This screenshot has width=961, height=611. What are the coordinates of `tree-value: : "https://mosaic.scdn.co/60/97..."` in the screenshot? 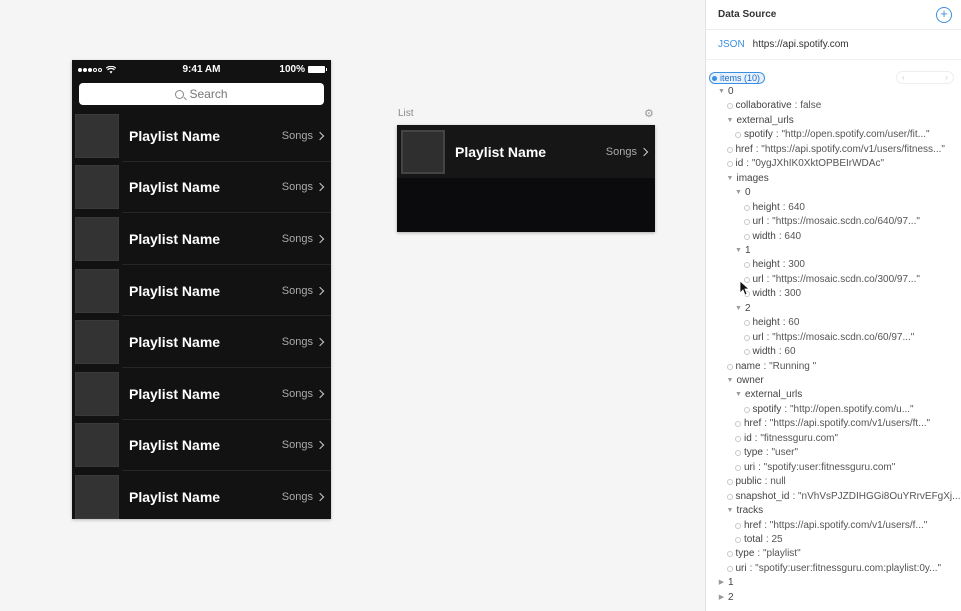 It's located at (840, 337).